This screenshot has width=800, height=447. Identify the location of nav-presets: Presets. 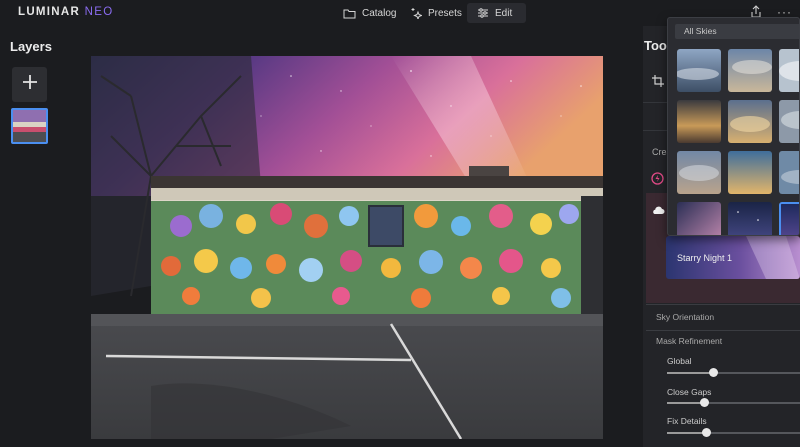
(435, 13).